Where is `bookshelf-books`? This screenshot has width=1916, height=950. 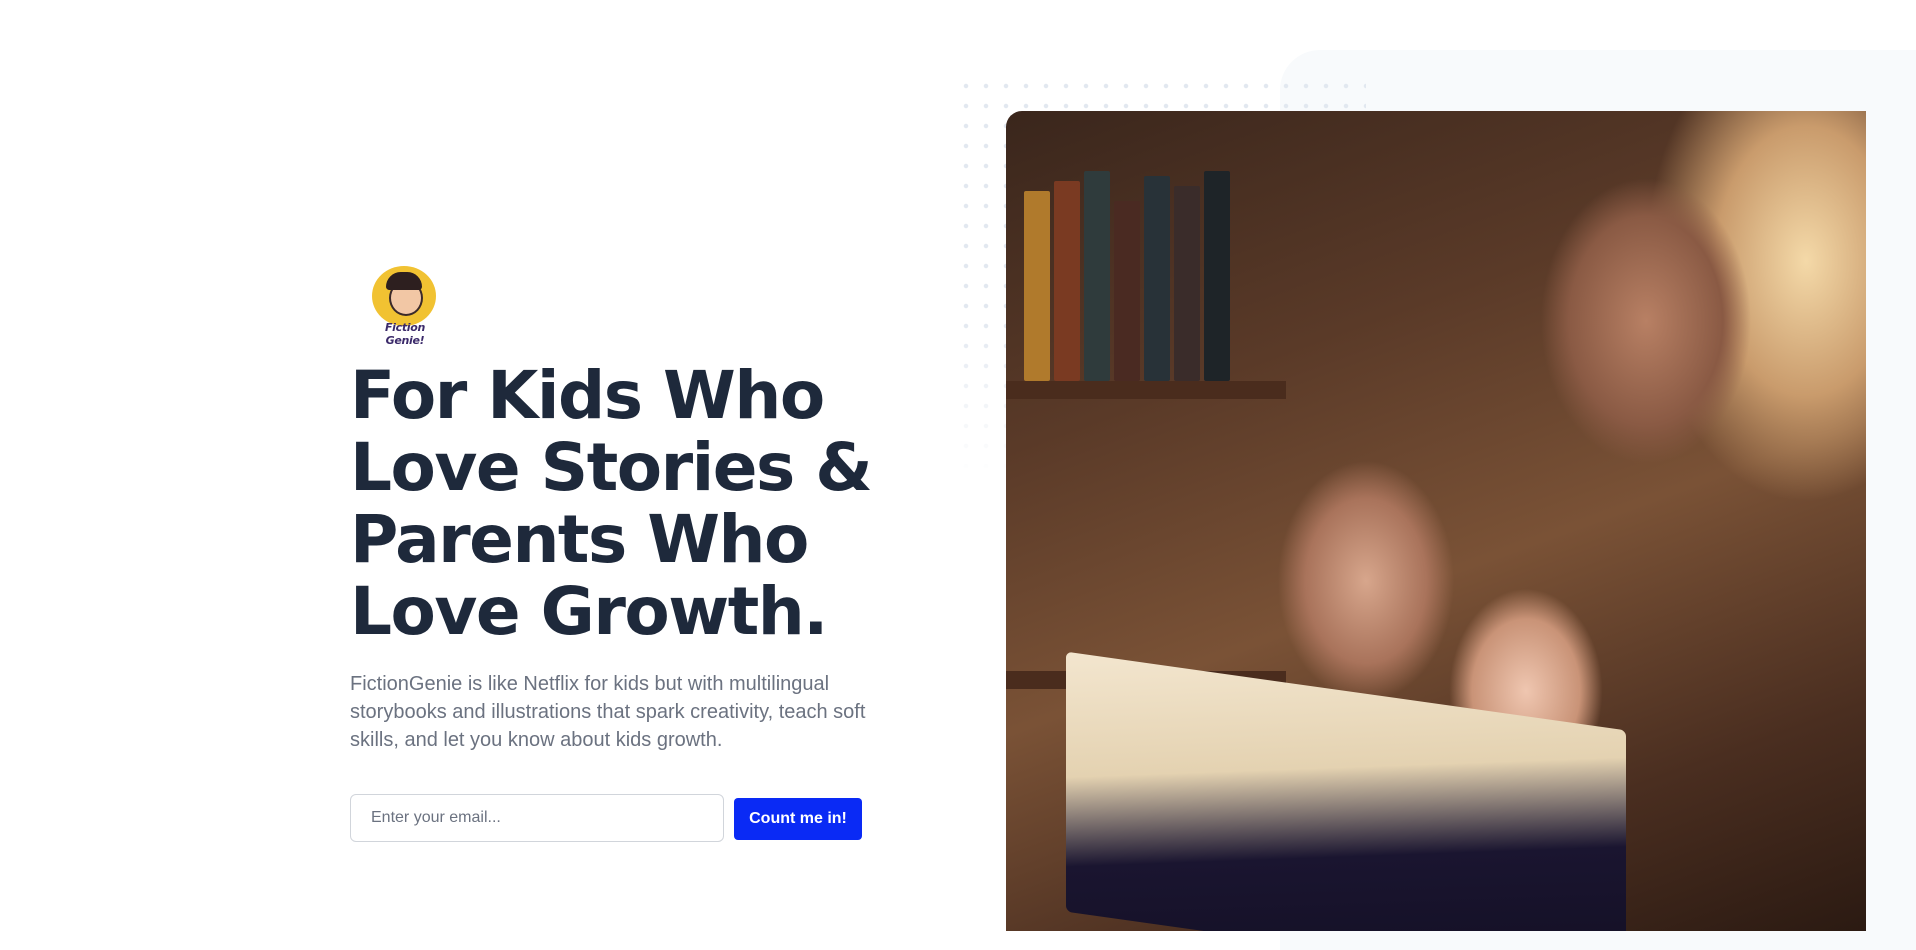 bookshelf-books is located at coordinates (1151, 266).